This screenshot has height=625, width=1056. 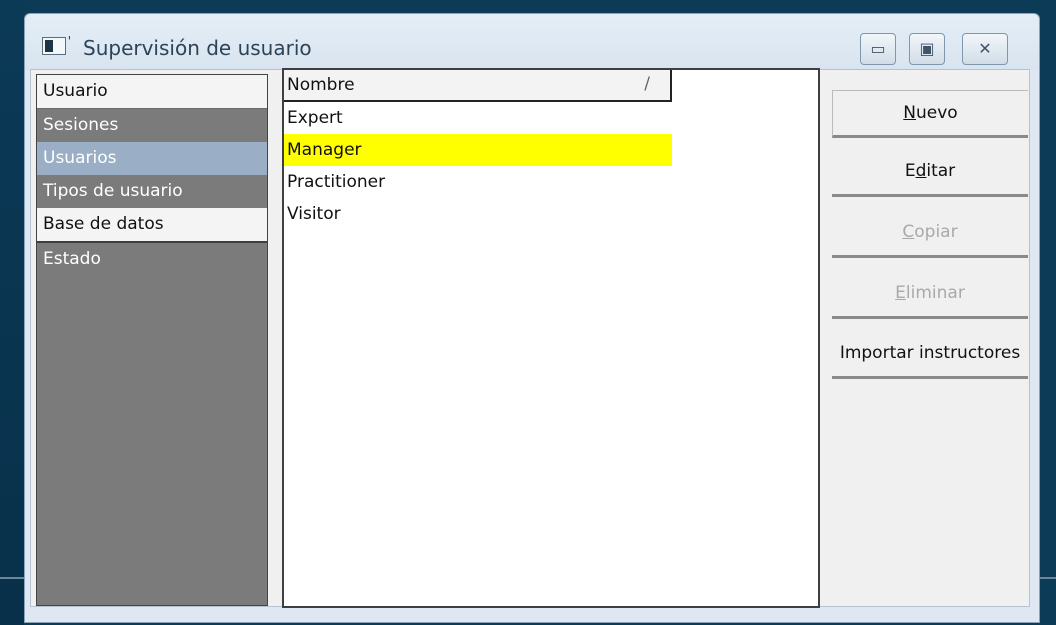 What do you see at coordinates (900, 293) in the screenshot?
I see `button-mnemonic: E` at bounding box center [900, 293].